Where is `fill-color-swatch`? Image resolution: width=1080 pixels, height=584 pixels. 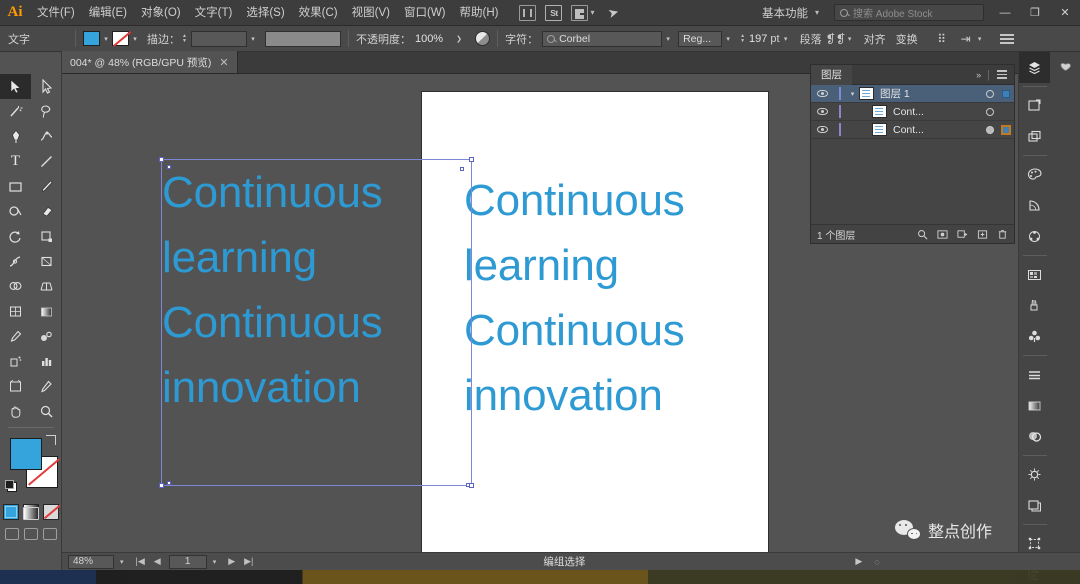 fill-color-swatch is located at coordinates (91, 38).